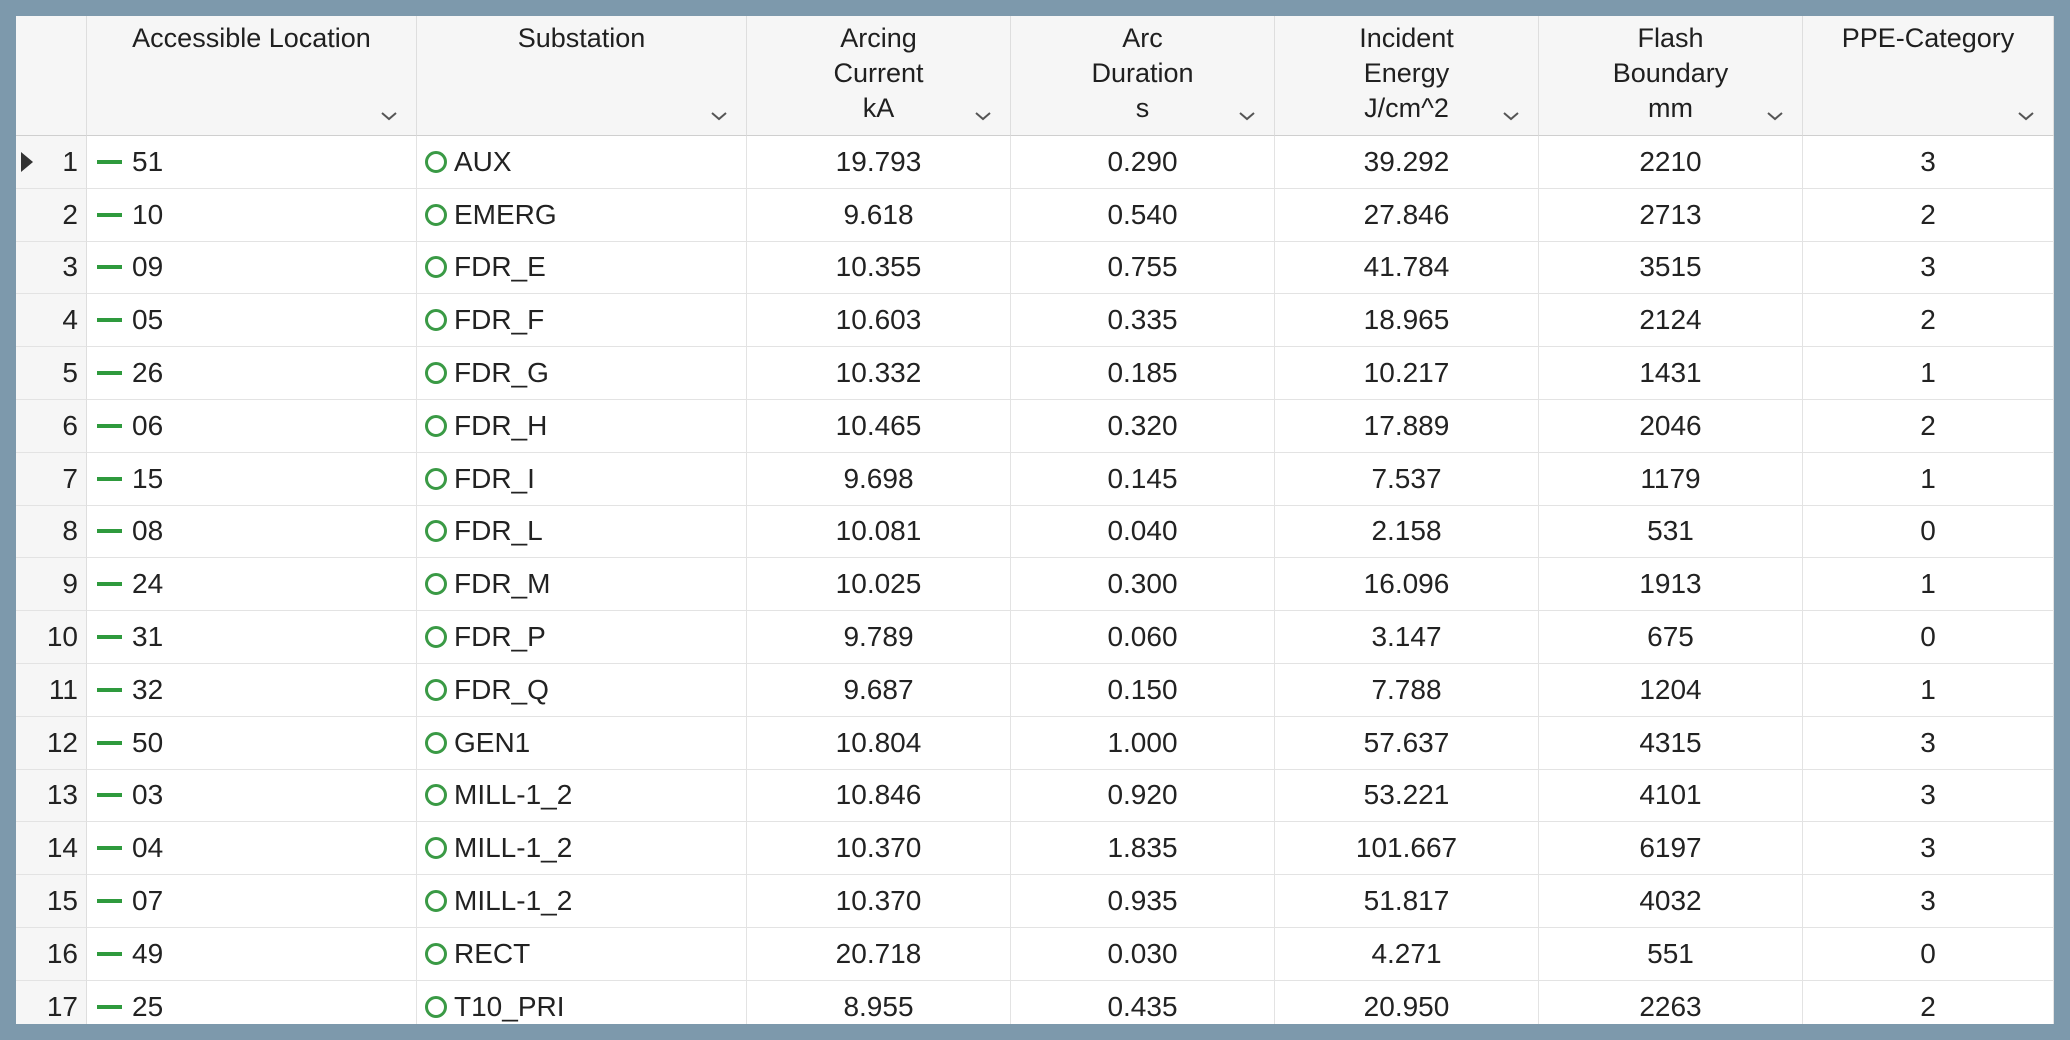 Image resolution: width=2070 pixels, height=1040 pixels. Describe the element at coordinates (1143, 162) in the screenshot. I see `arc-duration-cell: 0.290` at that location.